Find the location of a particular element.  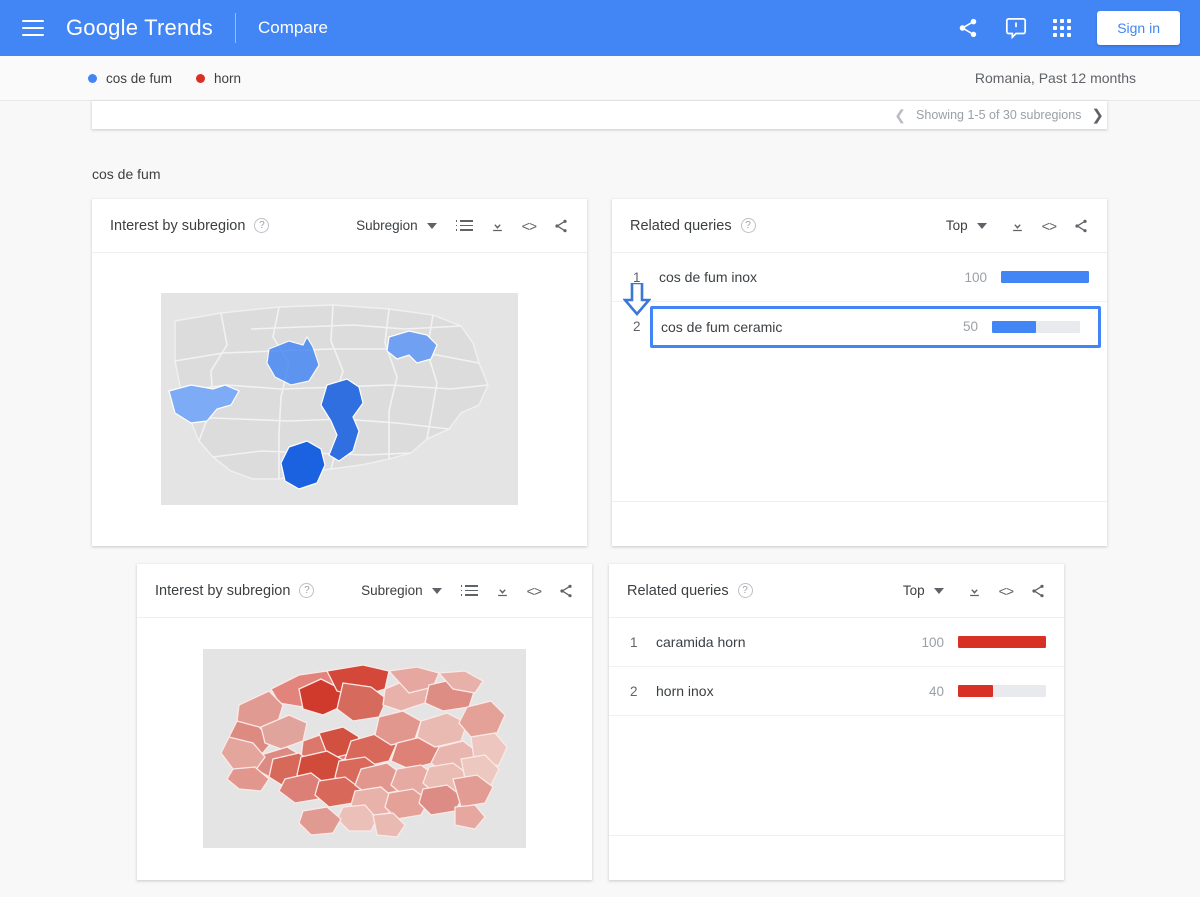

map-blue is located at coordinates (339, 399).